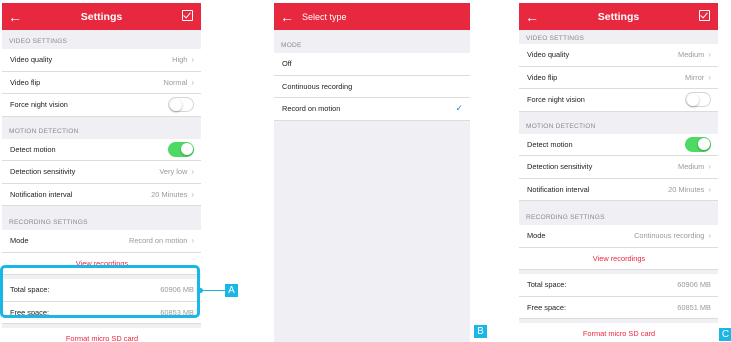  What do you see at coordinates (372, 64) in the screenshot?
I see `option-off: Off` at bounding box center [372, 64].